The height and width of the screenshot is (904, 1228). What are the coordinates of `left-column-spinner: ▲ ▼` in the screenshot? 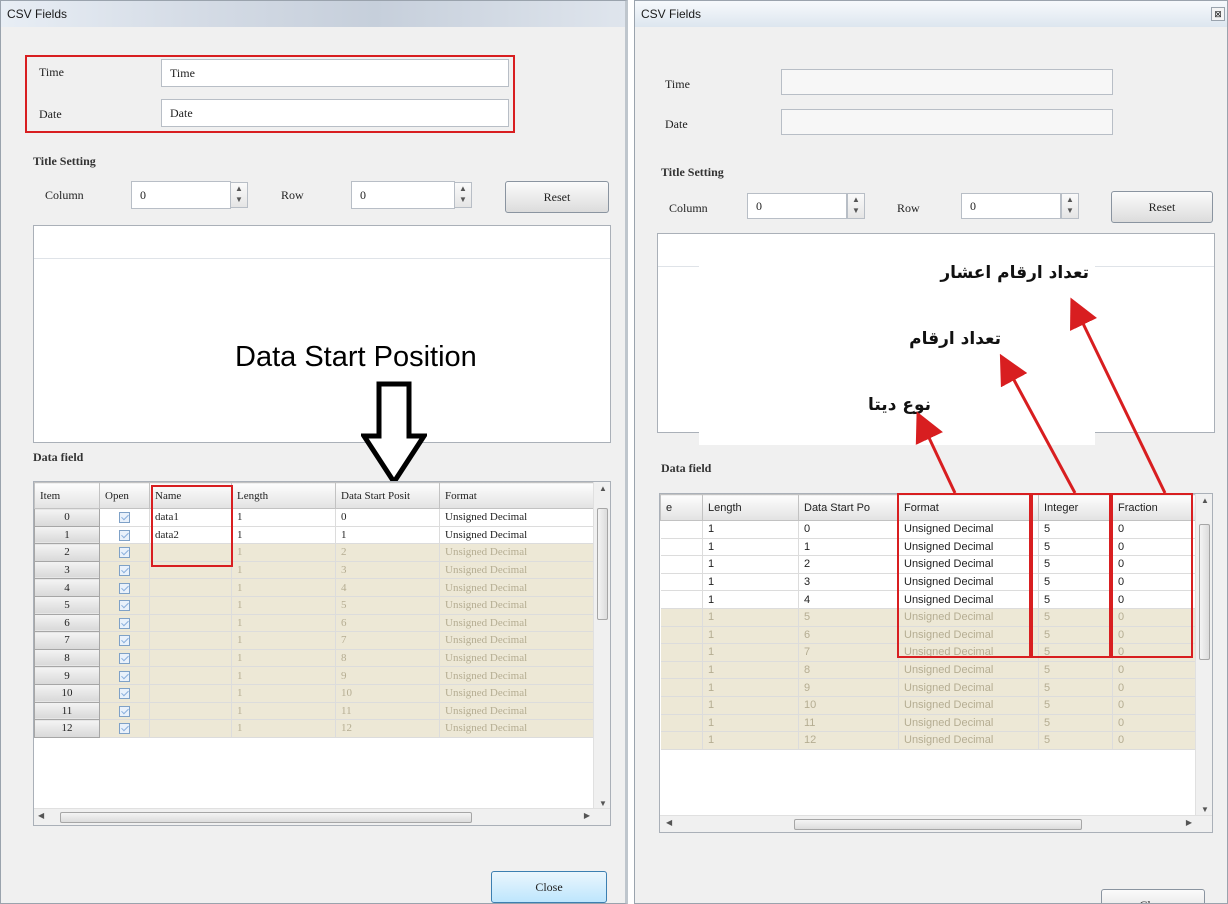 It's located at (239, 195).